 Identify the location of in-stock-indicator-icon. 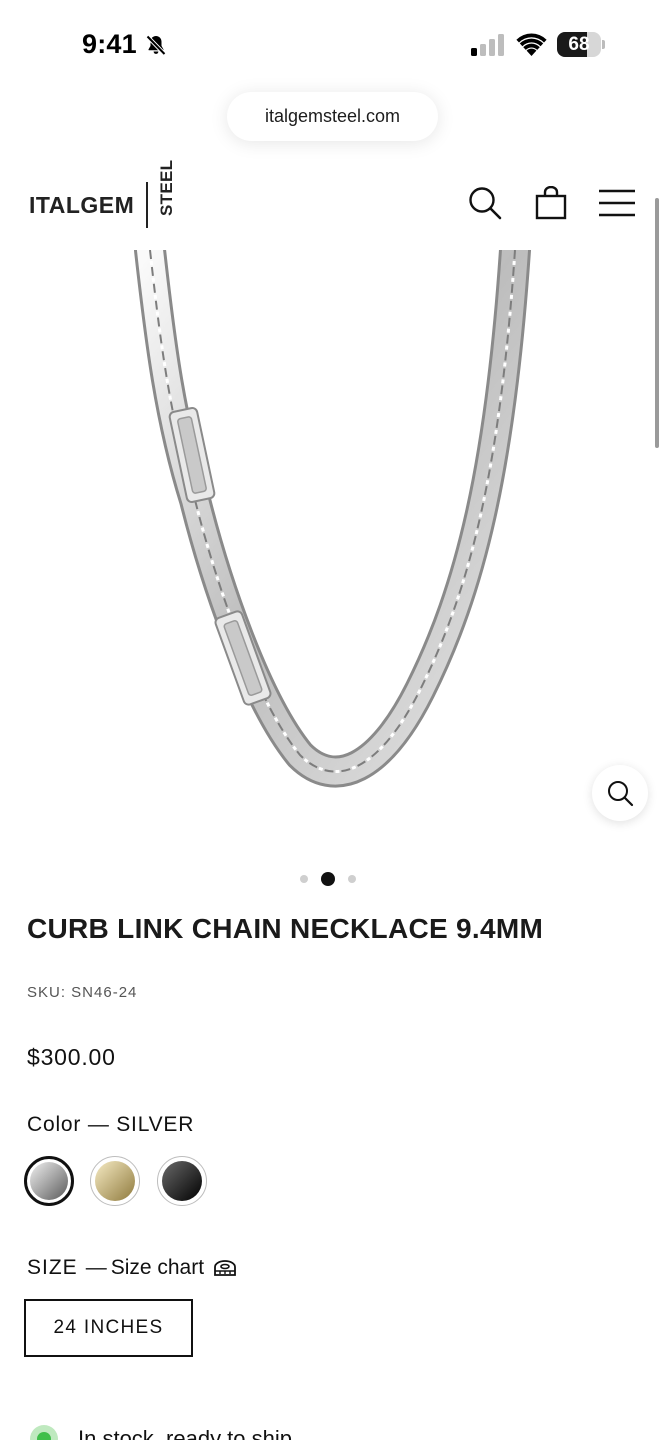
(44, 1432).